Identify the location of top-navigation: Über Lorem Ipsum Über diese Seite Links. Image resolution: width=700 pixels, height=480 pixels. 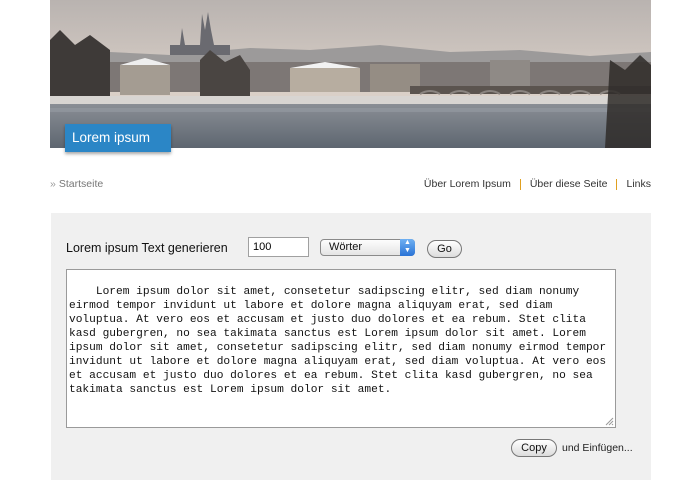
(537, 184).